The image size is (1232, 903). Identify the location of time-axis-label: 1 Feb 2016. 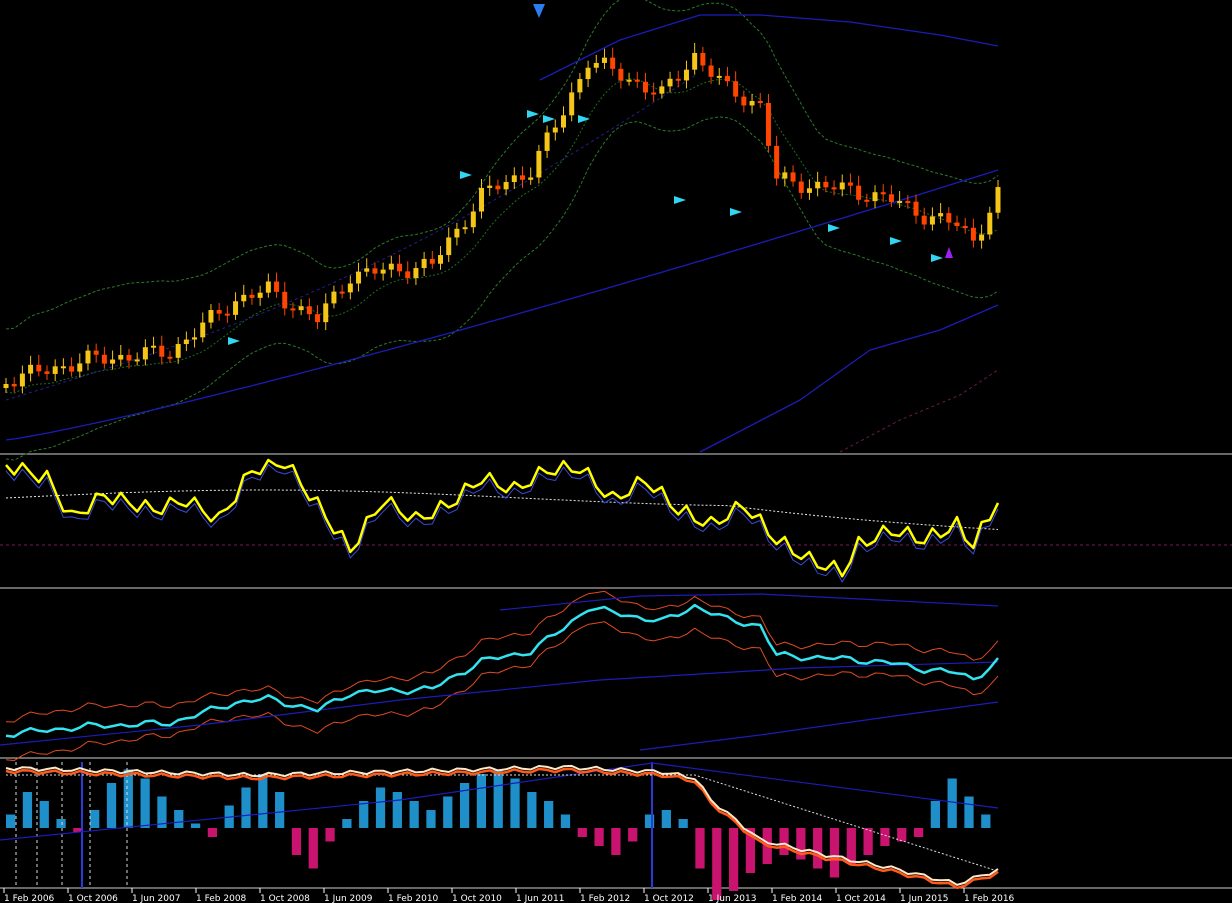
(989, 898).